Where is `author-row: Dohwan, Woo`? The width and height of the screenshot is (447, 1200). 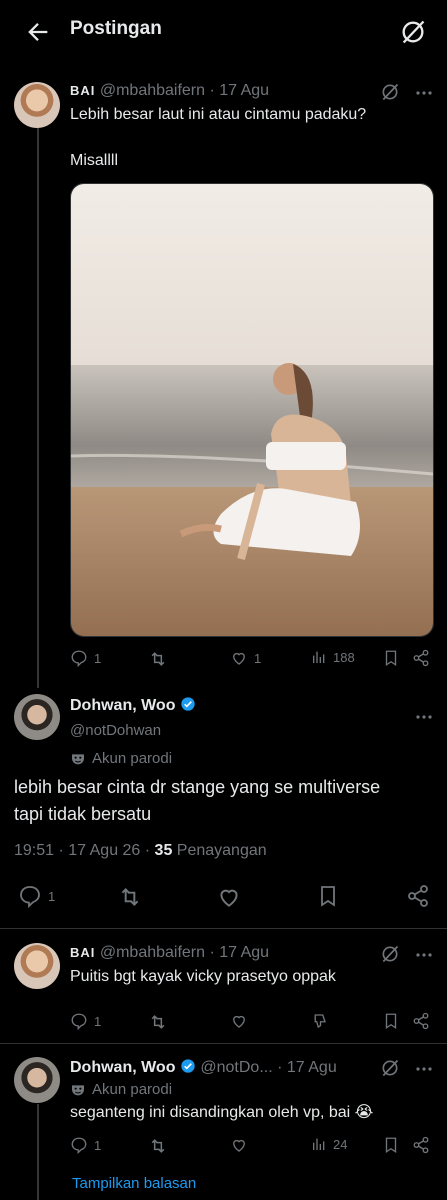
author-row: Dohwan, Woo is located at coordinates (133, 705).